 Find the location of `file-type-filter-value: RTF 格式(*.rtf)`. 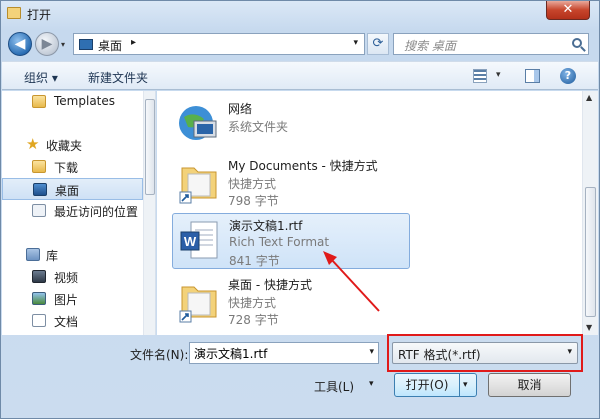

file-type-filter-value: RTF 格式(*.rtf) is located at coordinates (439, 355).